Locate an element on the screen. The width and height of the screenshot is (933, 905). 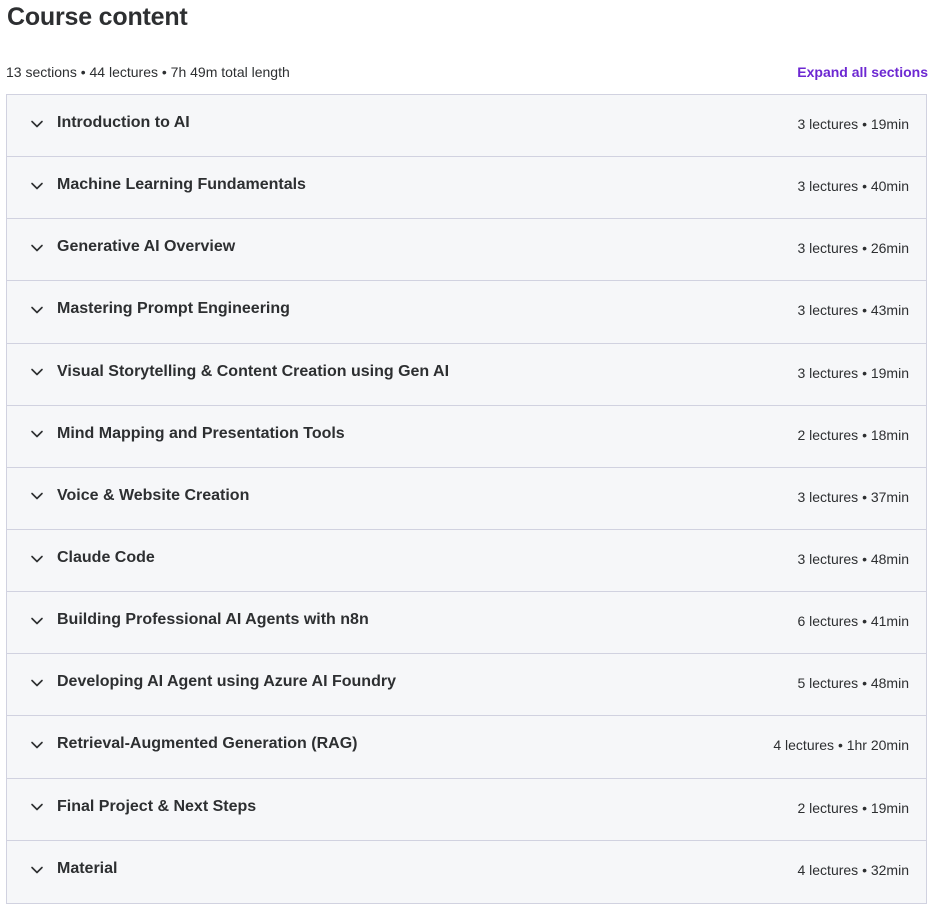
section-meta: 3 lectures • 43min is located at coordinates (853, 310).